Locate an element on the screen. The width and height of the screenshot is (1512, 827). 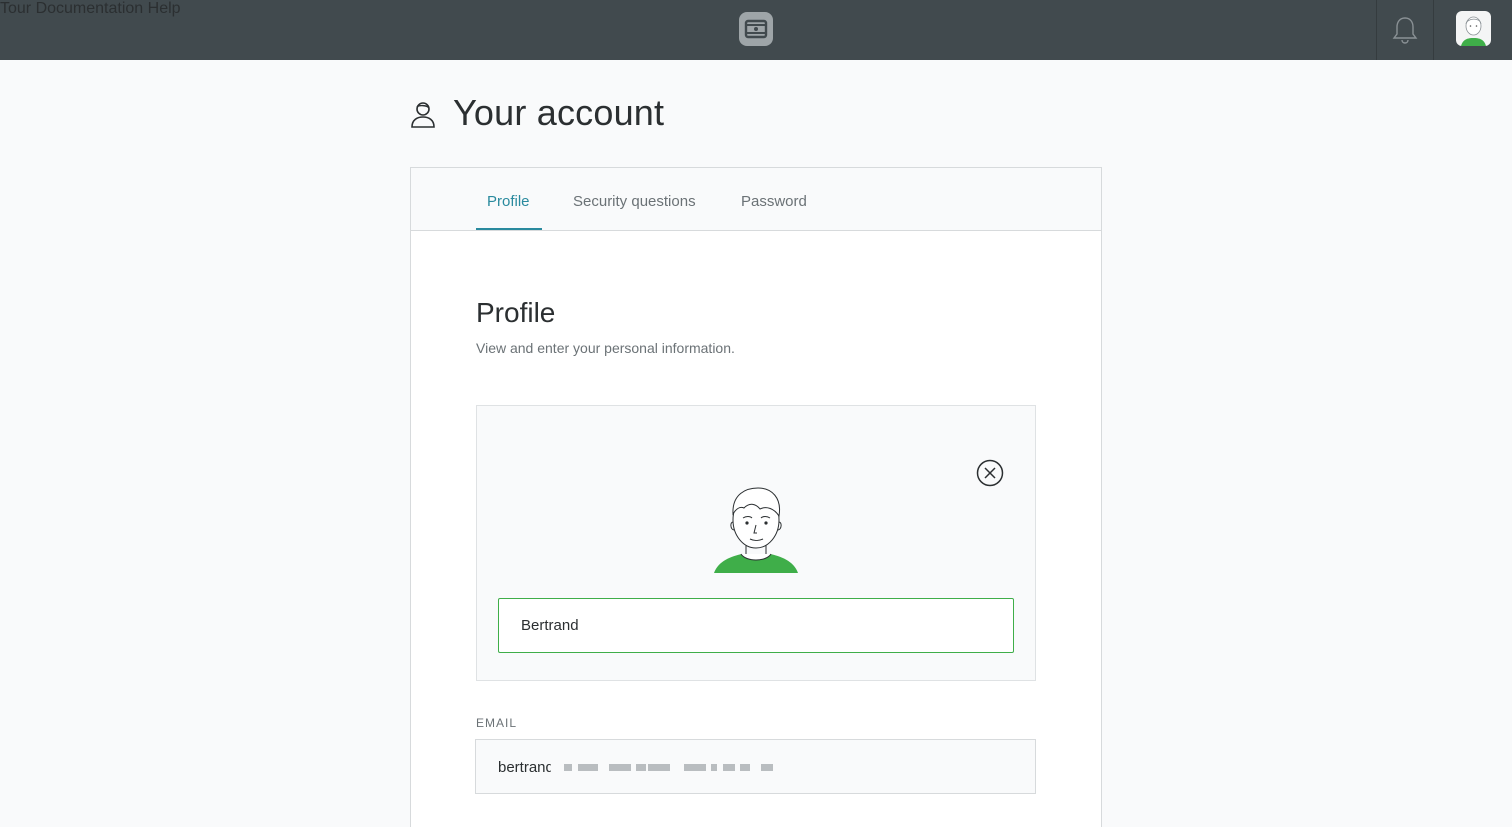
user-icon is located at coordinates (423, 115).